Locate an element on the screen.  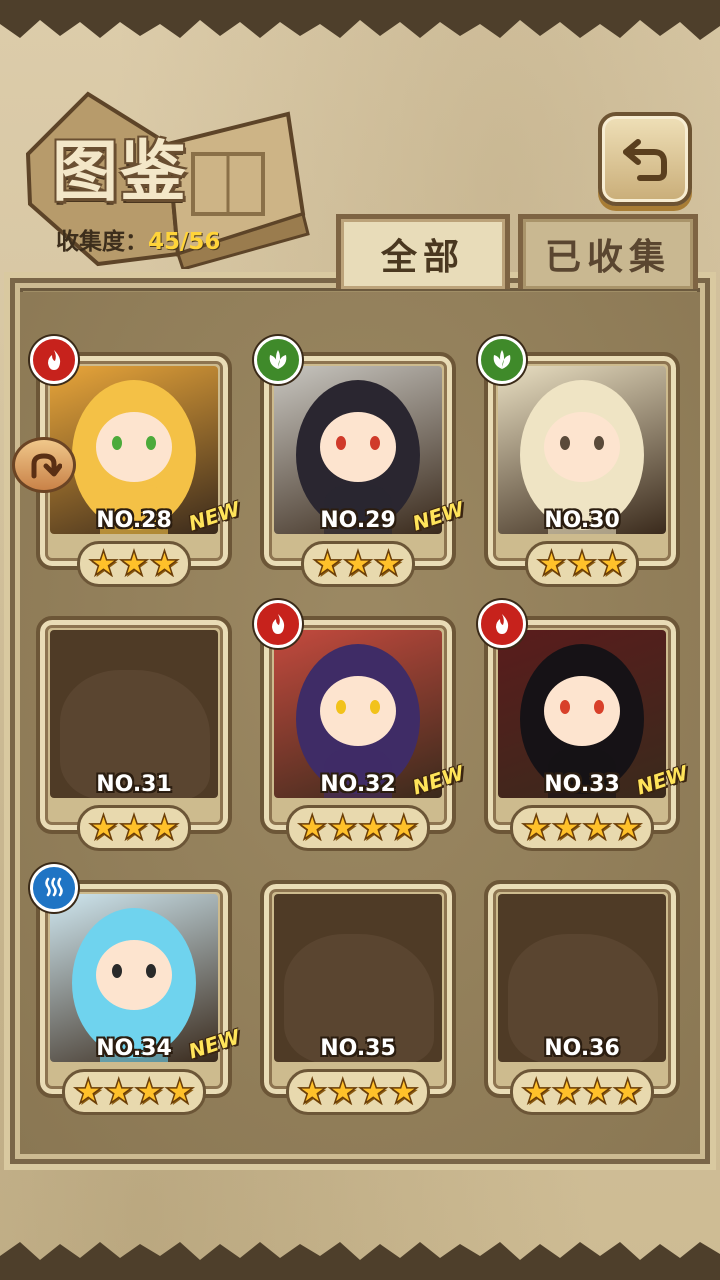
back-button is located at coordinates (645, 159).